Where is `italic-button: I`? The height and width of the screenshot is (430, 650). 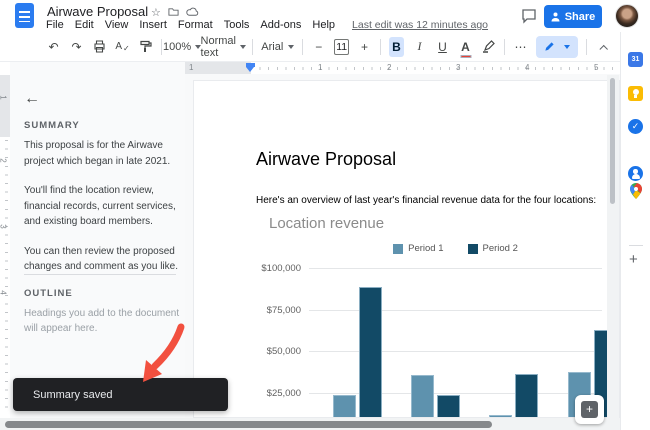 italic-button: I is located at coordinates (419, 47).